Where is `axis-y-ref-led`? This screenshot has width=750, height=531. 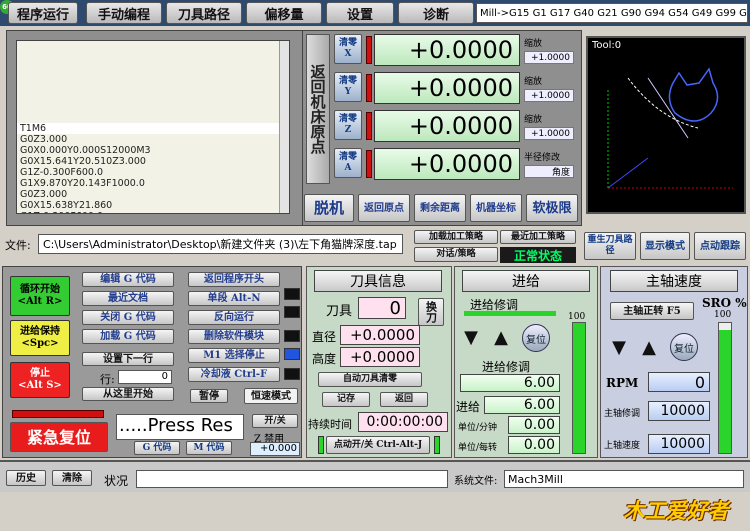
axis-y-ref-led is located at coordinates (369, 88).